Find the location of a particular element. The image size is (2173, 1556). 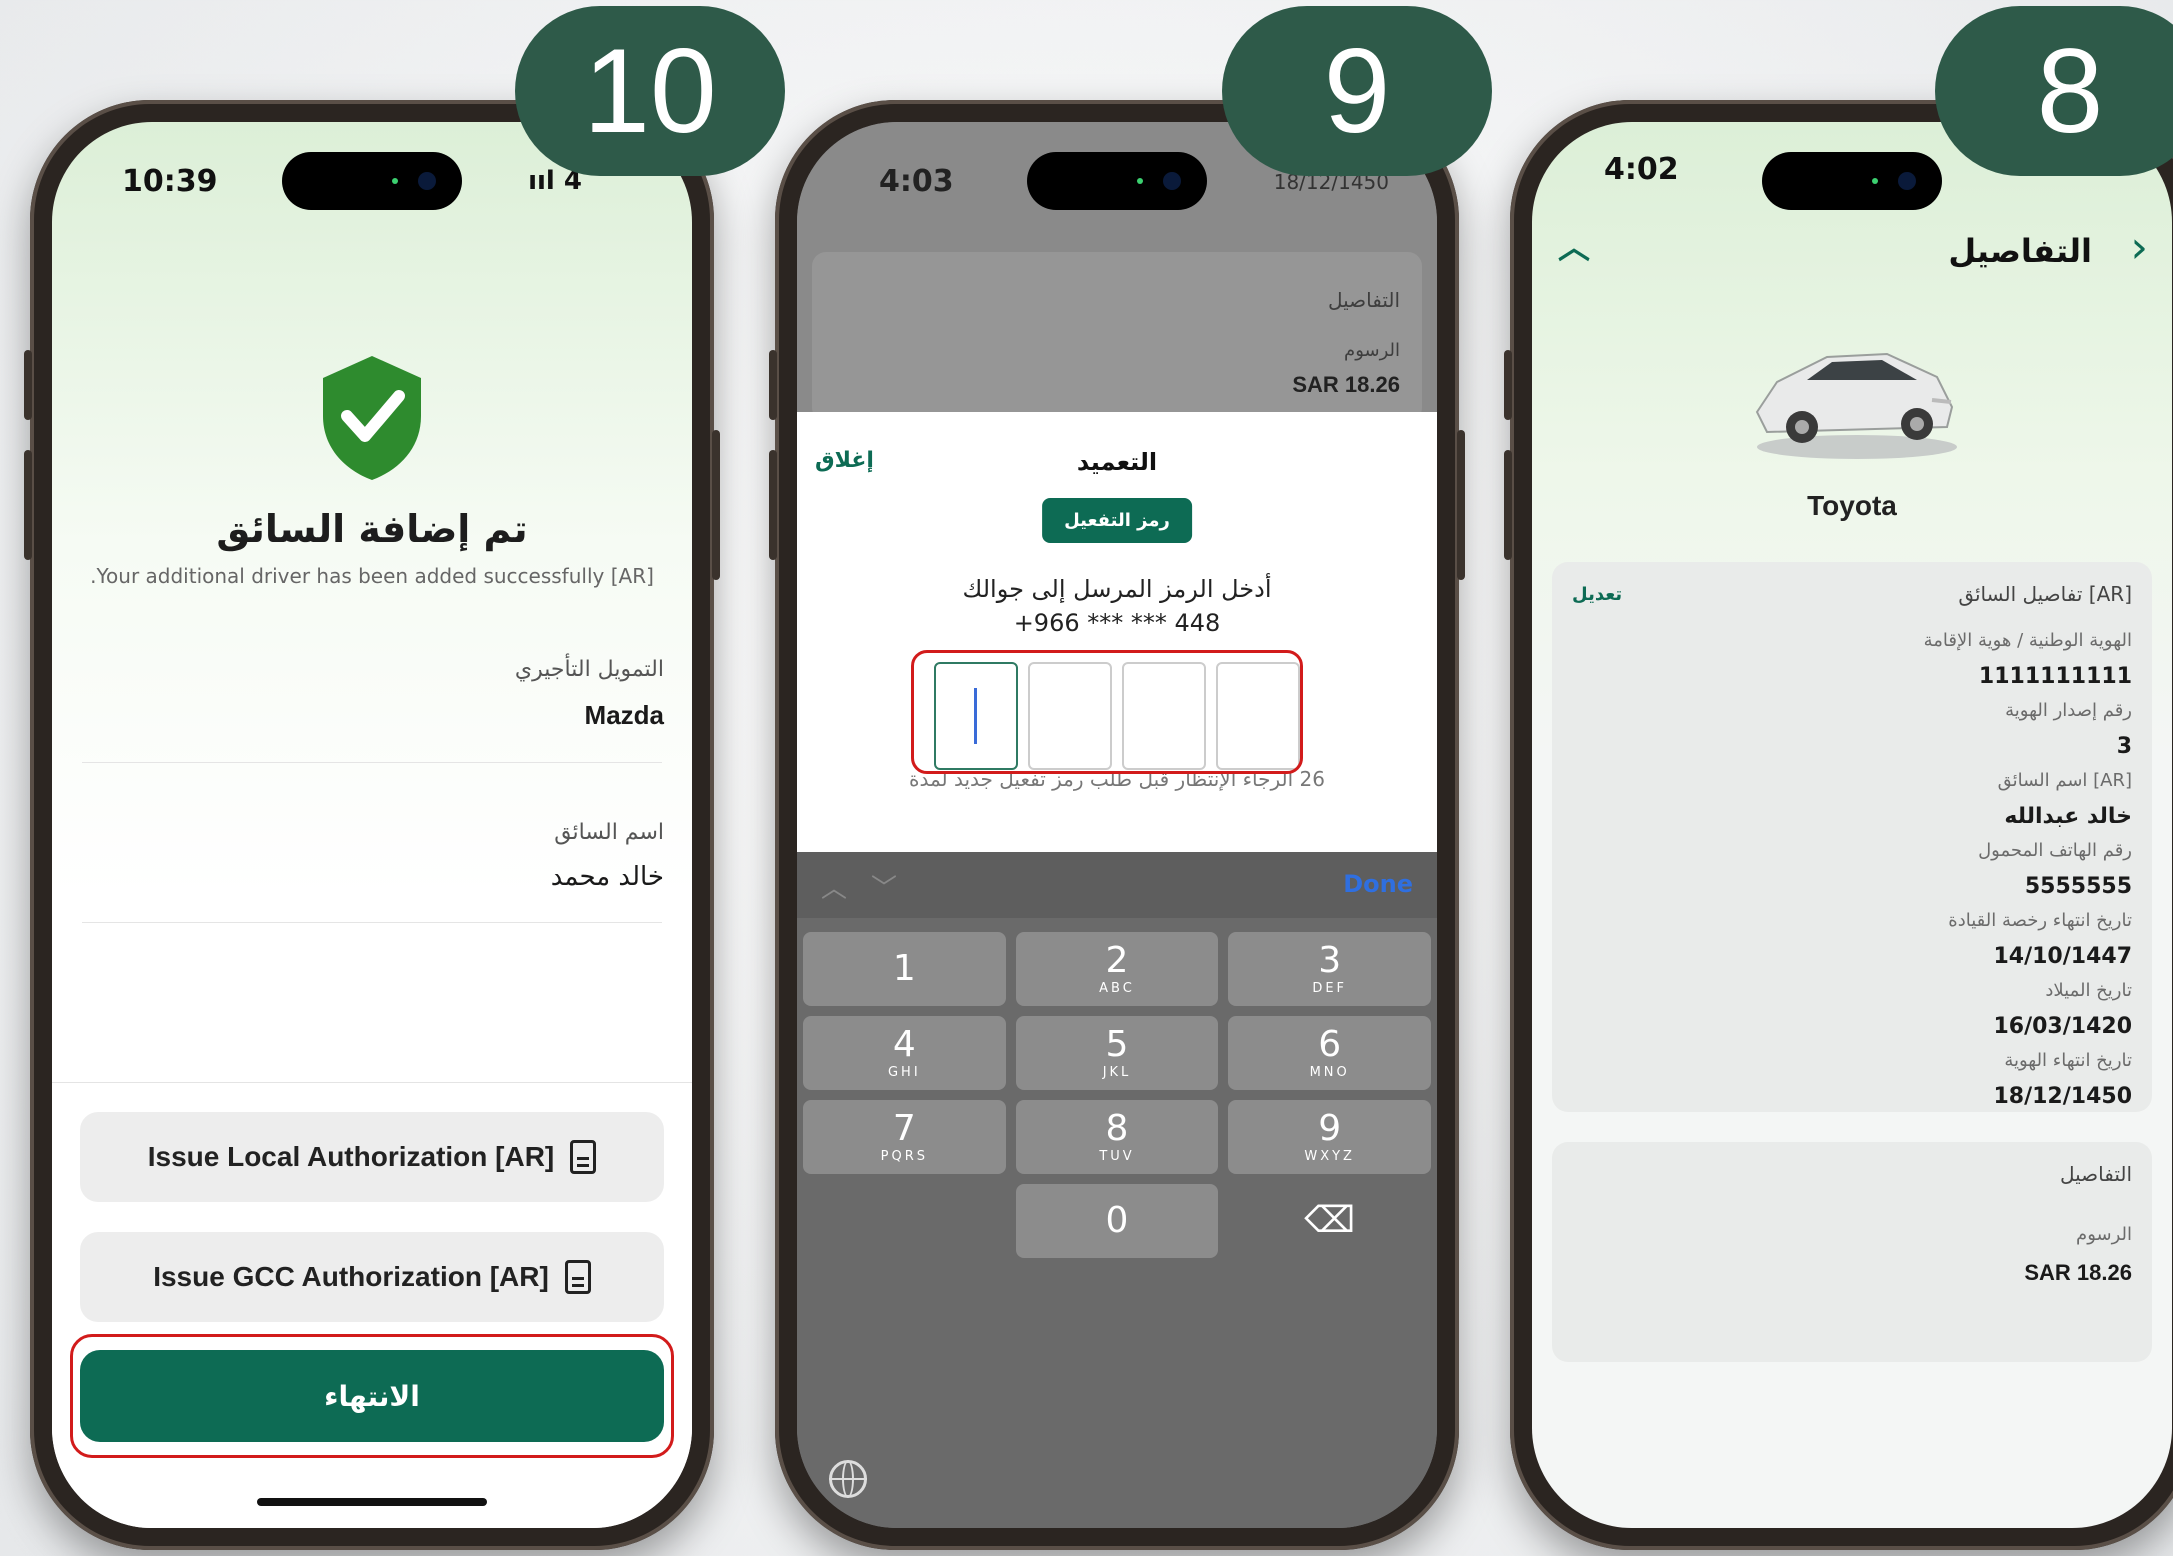

detail-label: تاريخ انتهاء رخصة القيادة is located at coordinates (2040, 920).